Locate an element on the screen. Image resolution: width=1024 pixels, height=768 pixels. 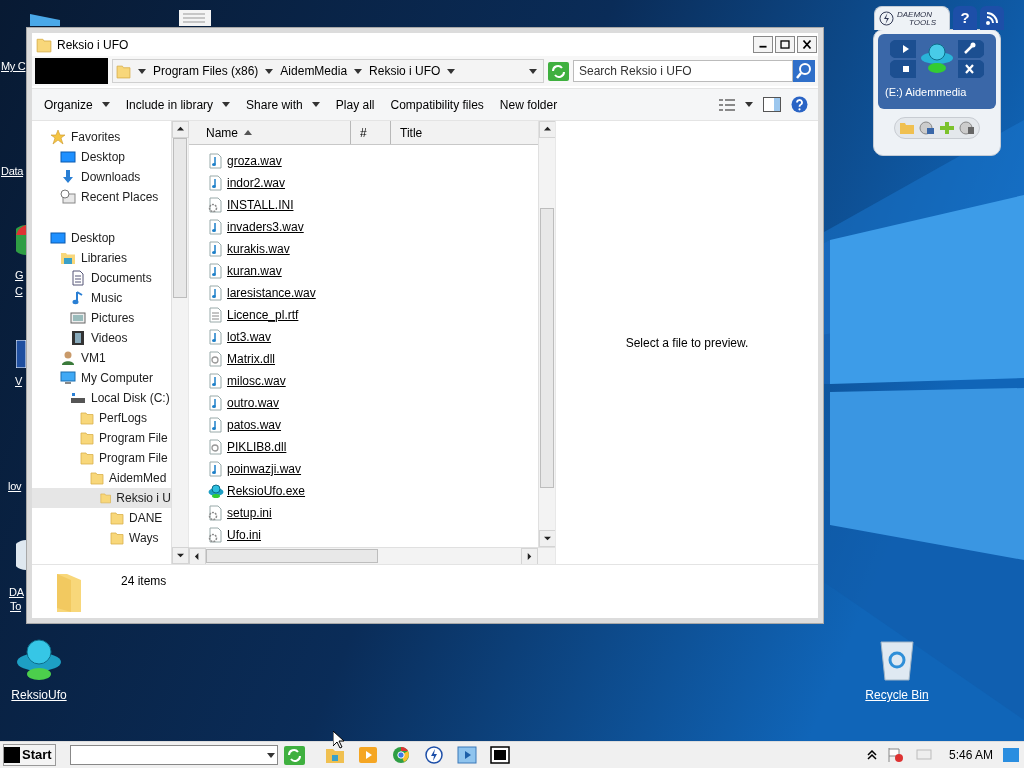
chevron-up-icon is located at coordinates (871, 755).